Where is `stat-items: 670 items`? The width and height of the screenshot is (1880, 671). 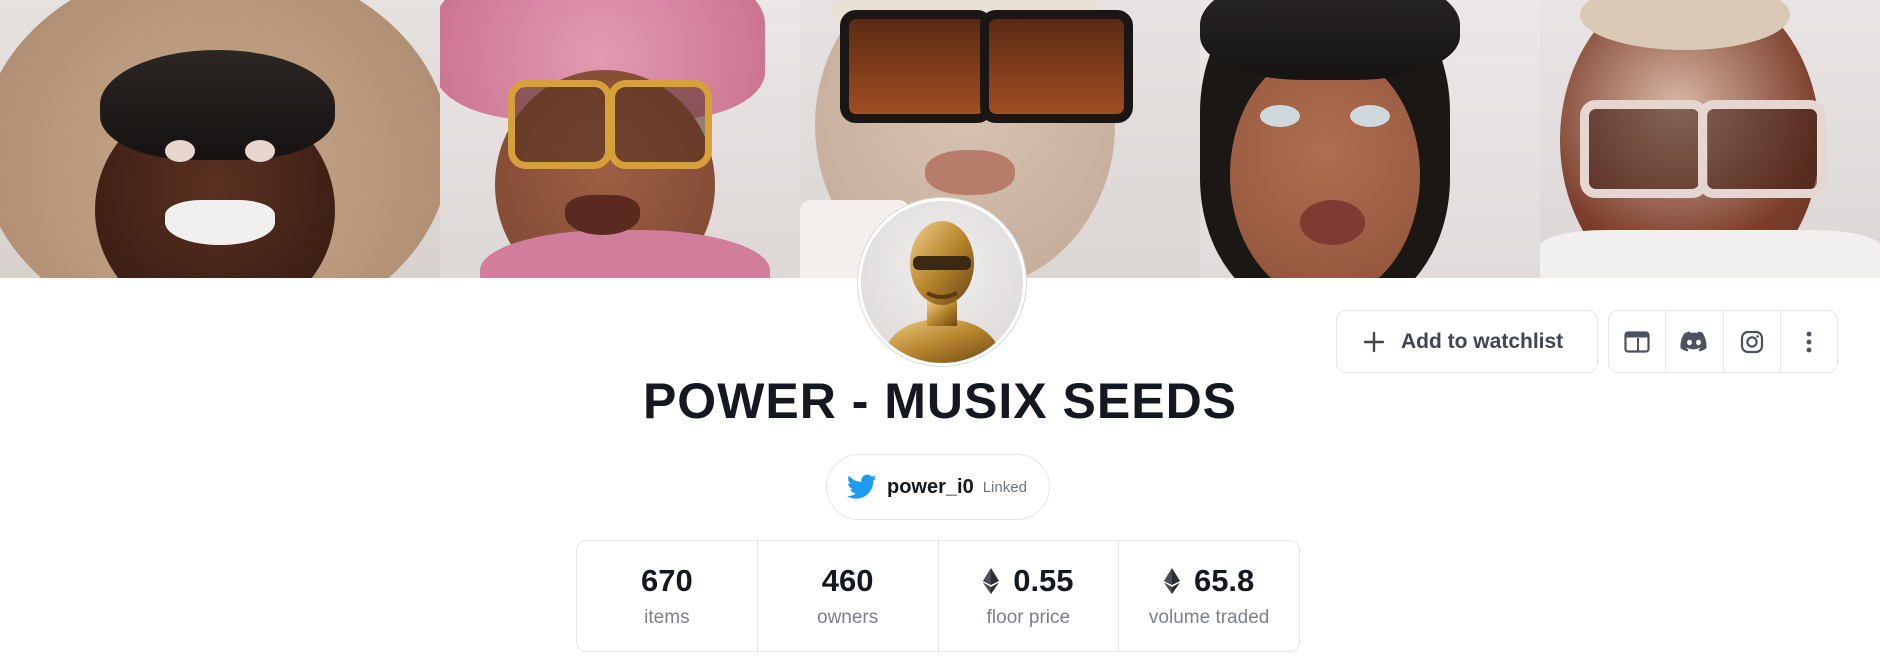 stat-items: 670 items is located at coordinates (667, 596).